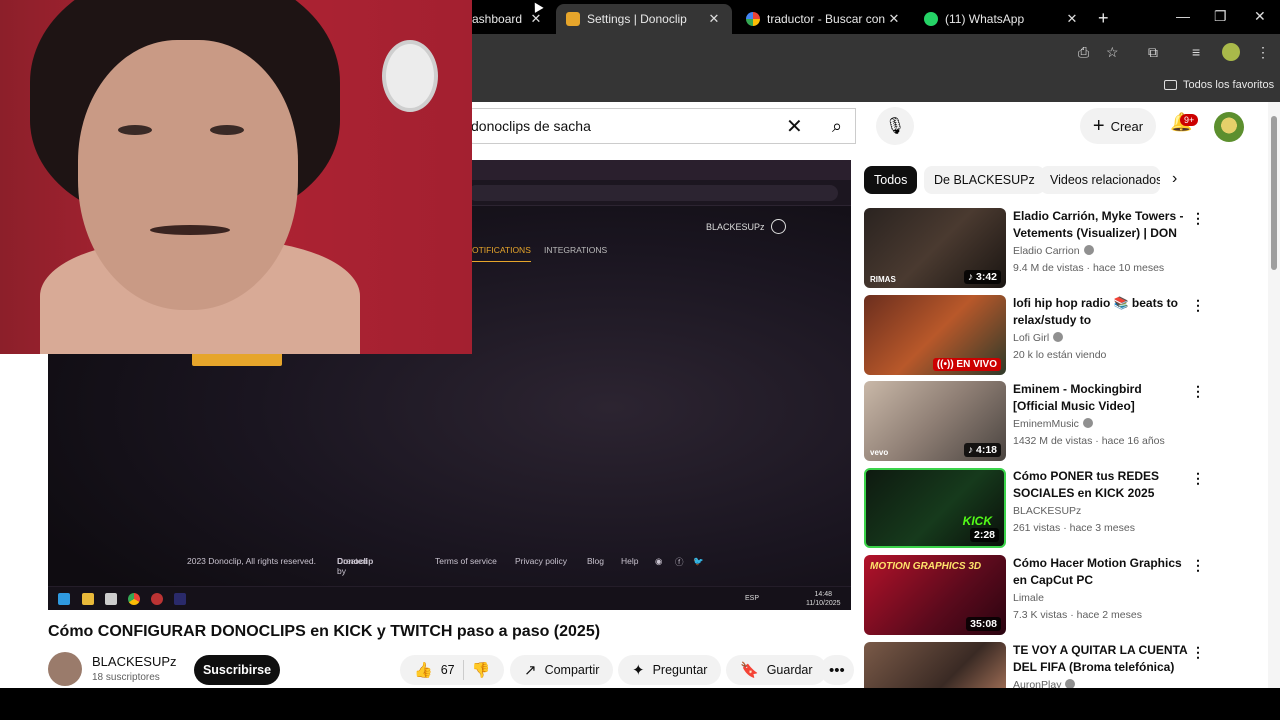 The height and width of the screenshot is (720, 1280). Describe the element at coordinates (410, 76) in the screenshot. I see `wall-badge` at that location.